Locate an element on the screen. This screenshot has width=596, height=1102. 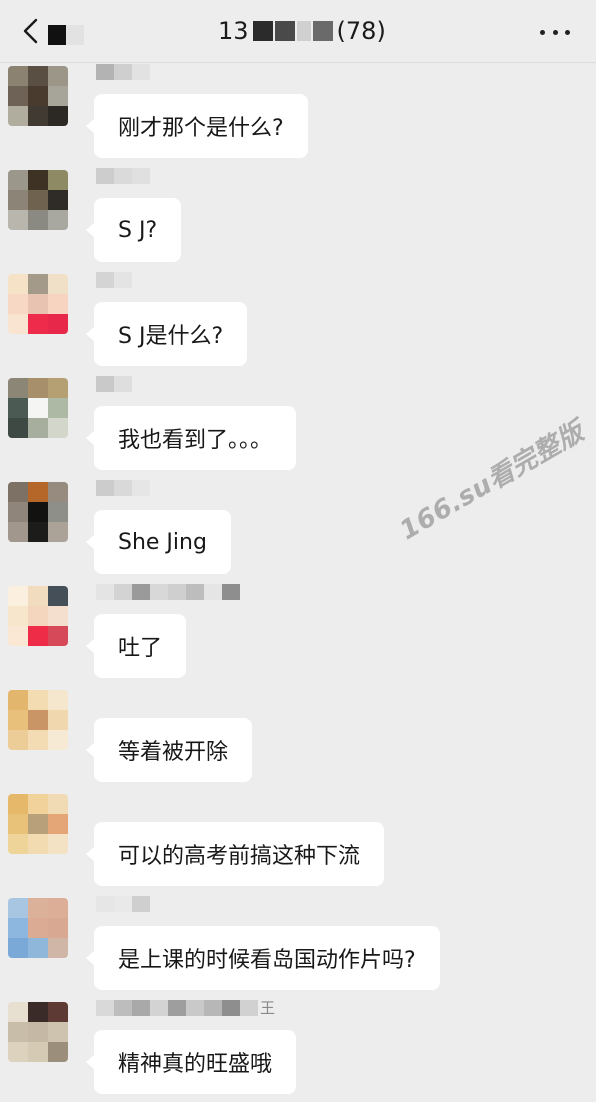
message-row: 刚才那个是什么? is located at coordinates (298, 114).